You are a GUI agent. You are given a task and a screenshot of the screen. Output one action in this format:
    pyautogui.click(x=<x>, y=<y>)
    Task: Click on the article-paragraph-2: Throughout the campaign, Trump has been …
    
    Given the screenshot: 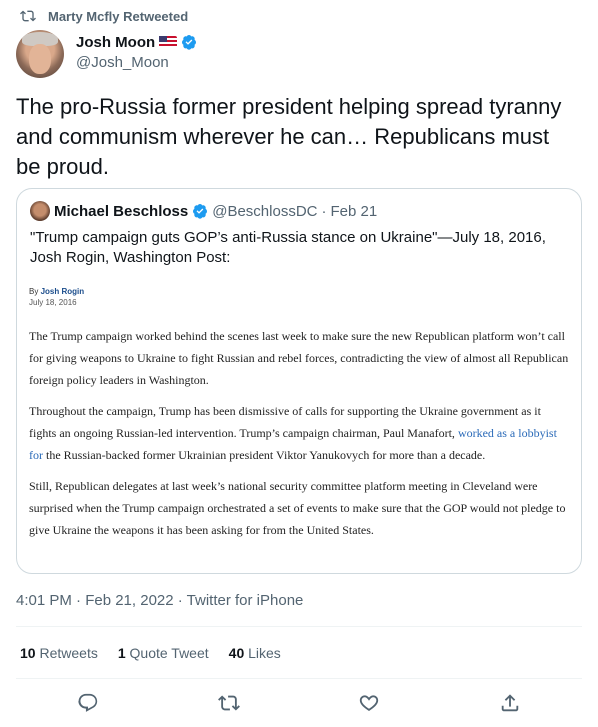 What is the action you would take?
    pyautogui.click(x=293, y=433)
    